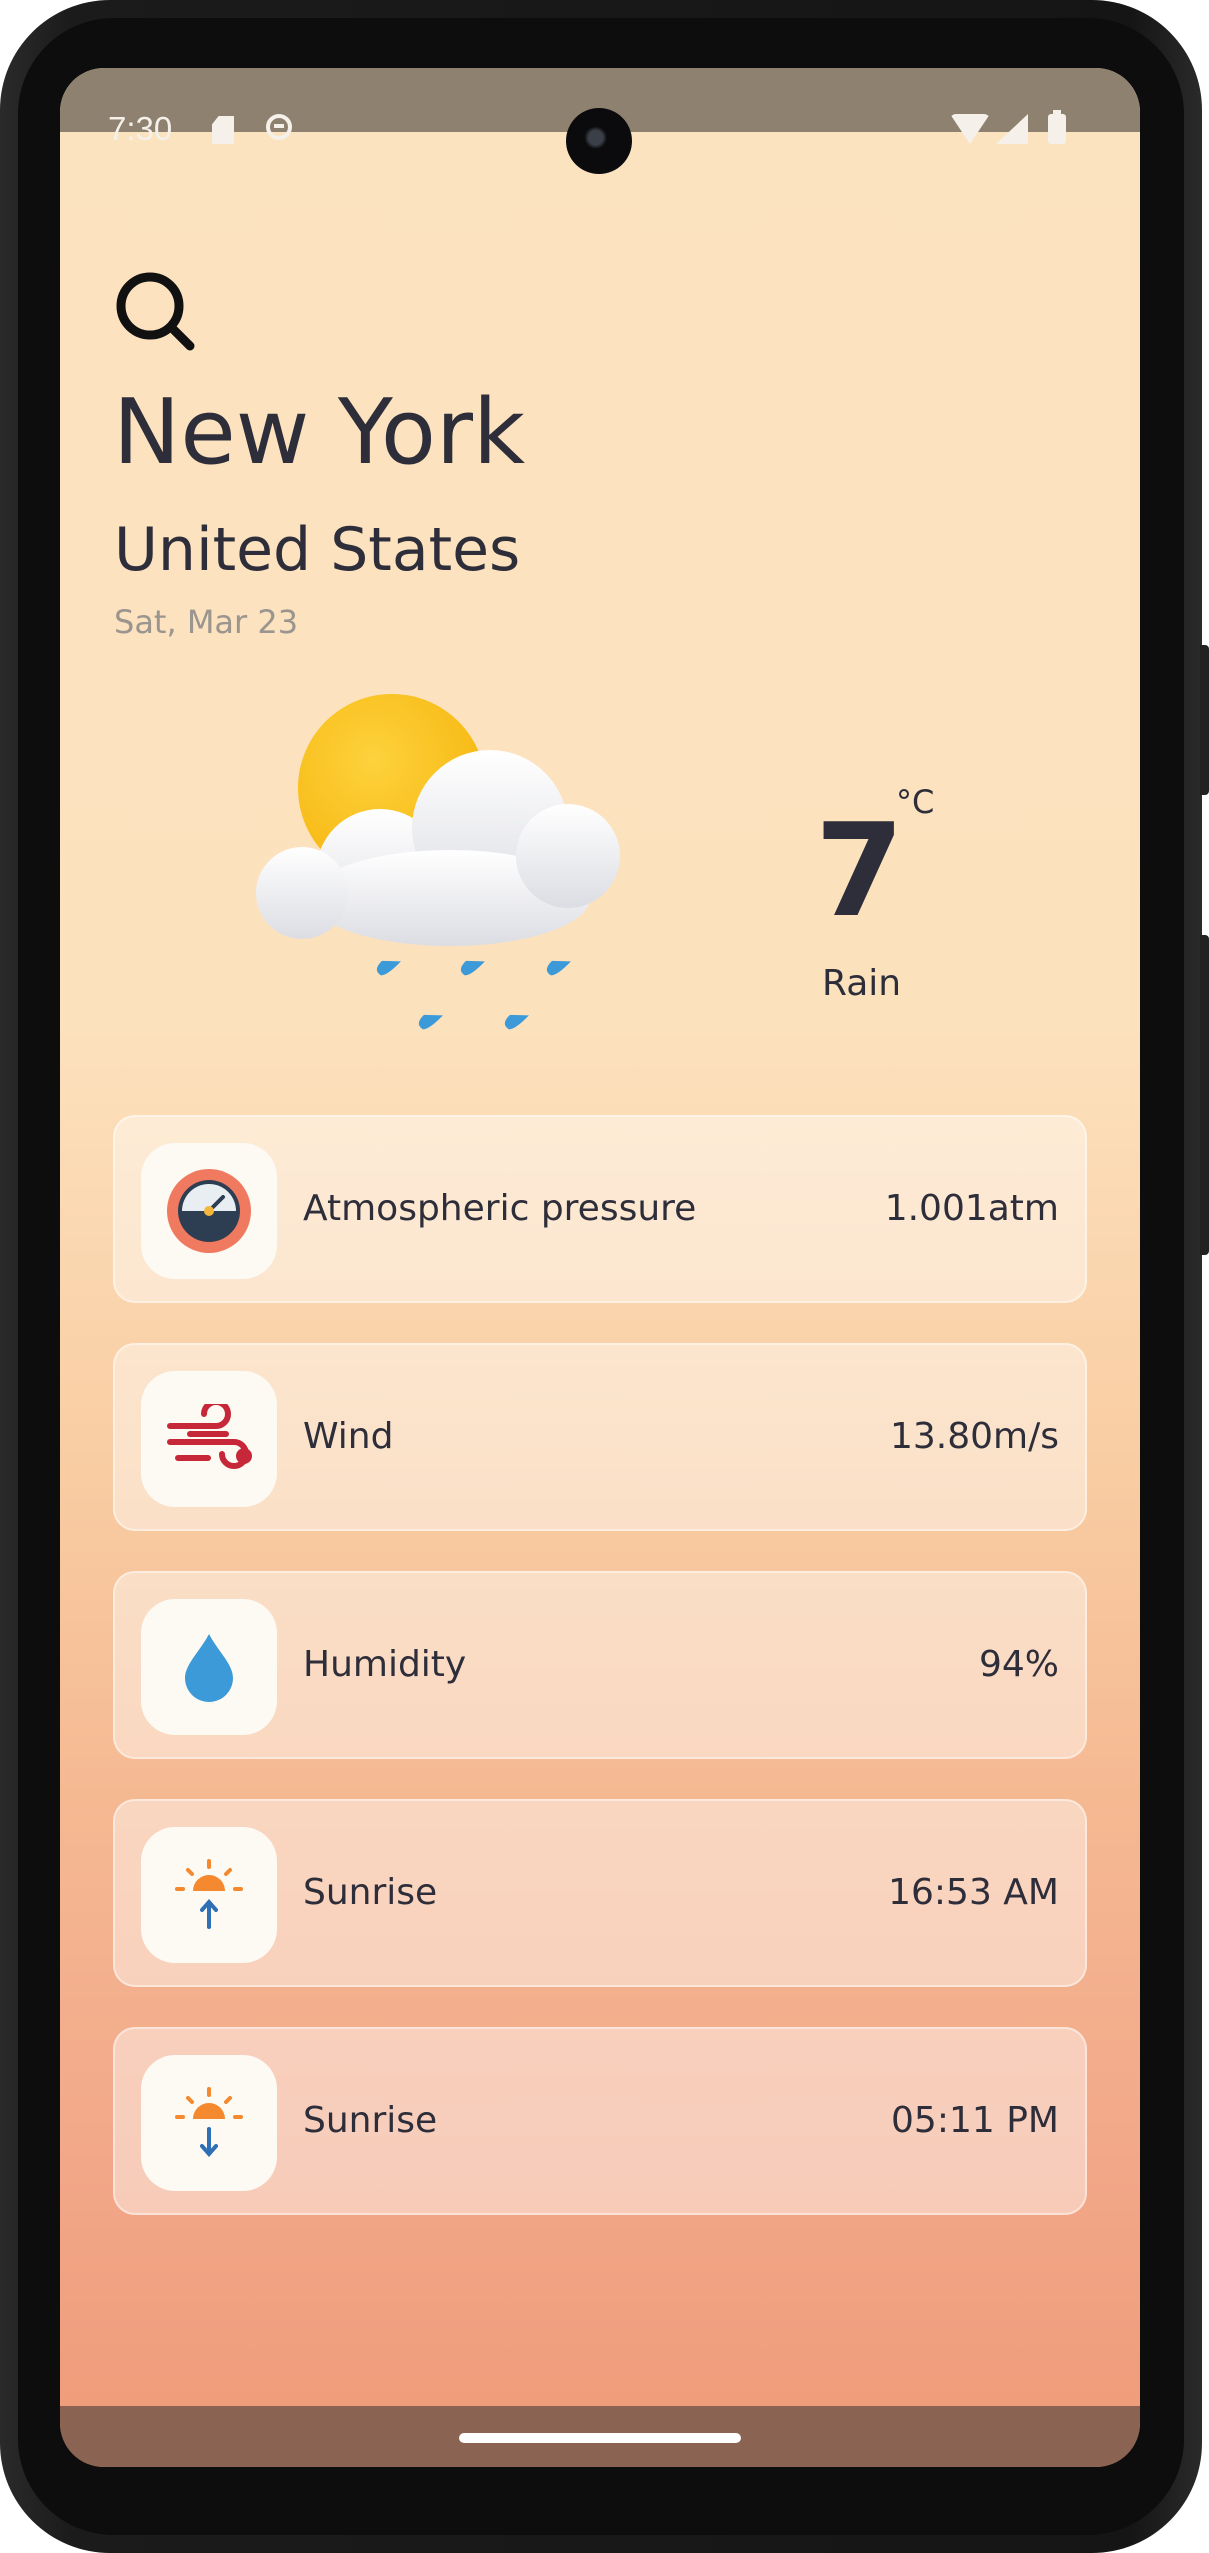 This screenshot has height=2553, width=1209. Describe the element at coordinates (862, 983) in the screenshot. I see `weather-condition: Rain` at that location.